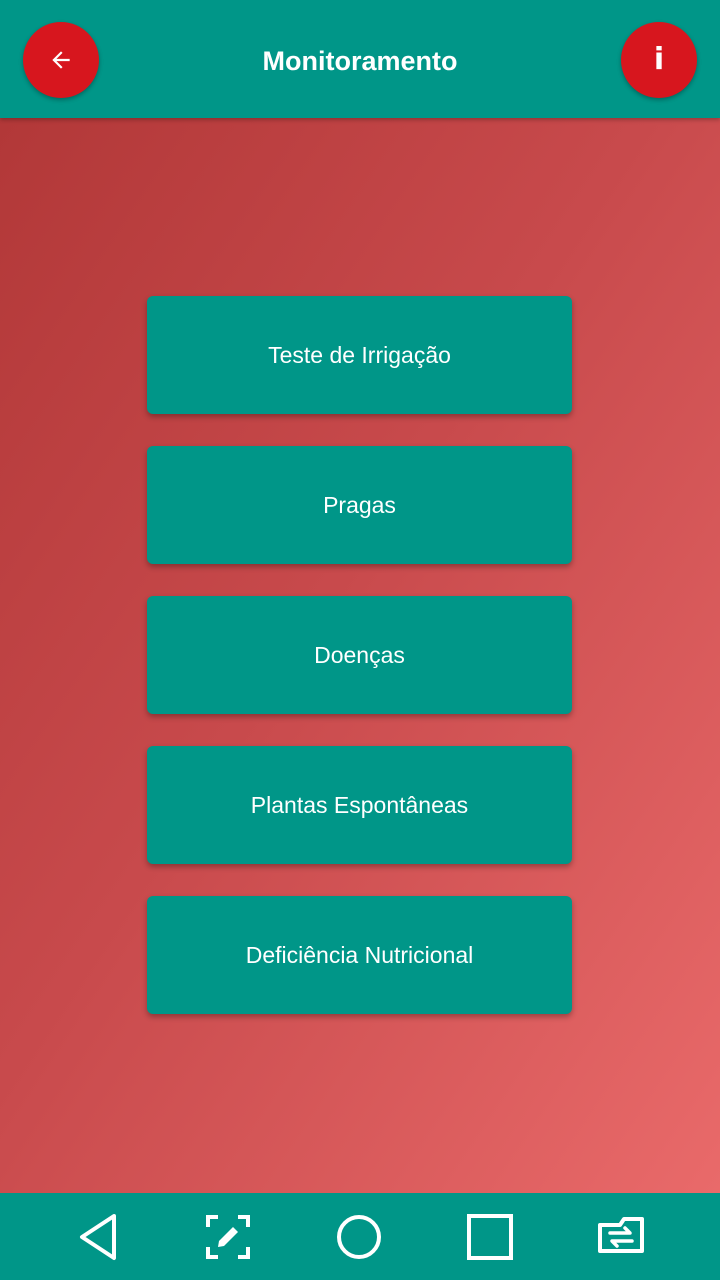 The height and width of the screenshot is (1280, 720). I want to click on button-label: Teste de Irrigação, so click(359, 354).